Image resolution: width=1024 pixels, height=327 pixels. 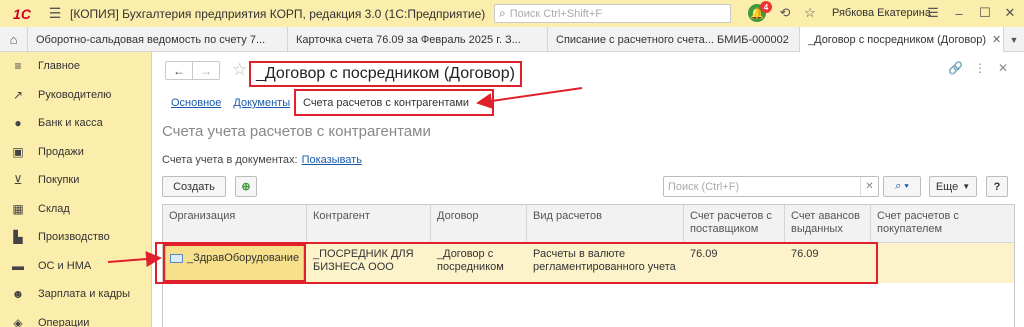 What do you see at coordinates (529, 98) in the screenshot?
I see `arrow-to-subnav` at bounding box center [529, 98].